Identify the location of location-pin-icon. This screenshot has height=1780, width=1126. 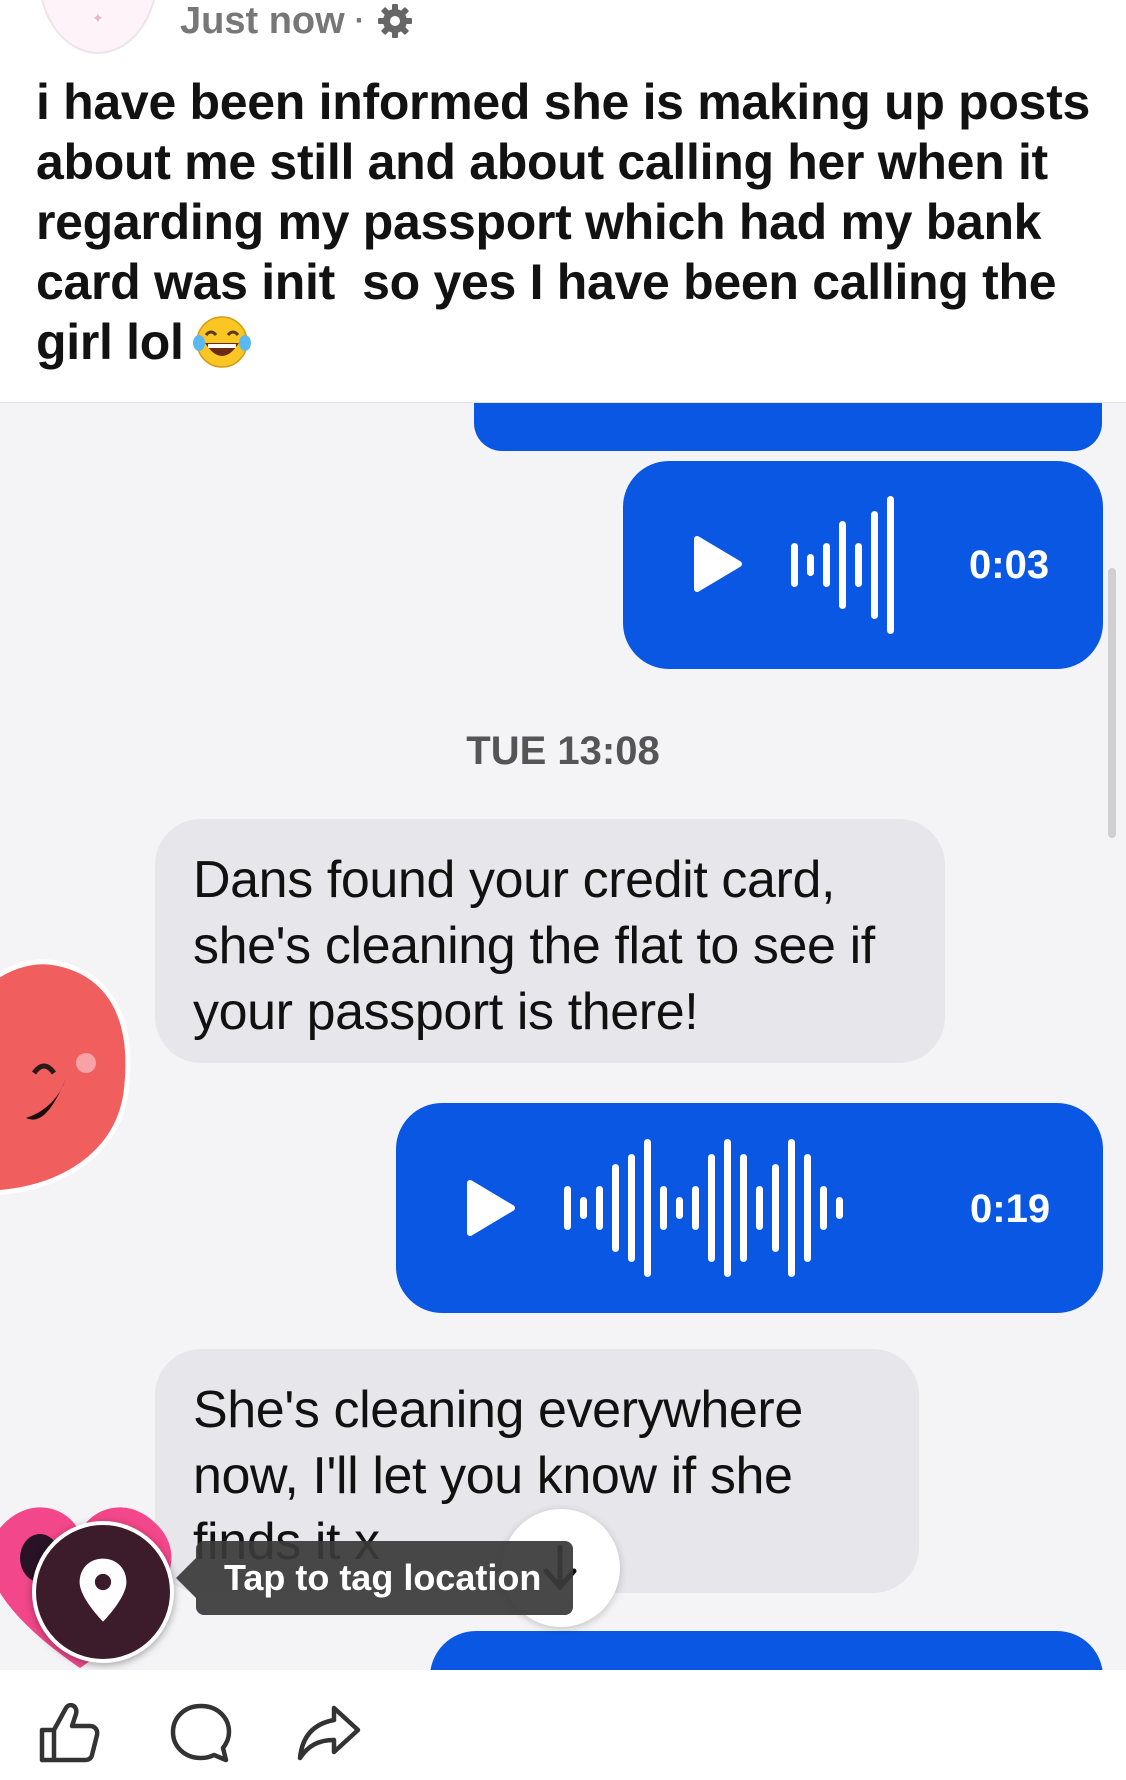
(103, 1590).